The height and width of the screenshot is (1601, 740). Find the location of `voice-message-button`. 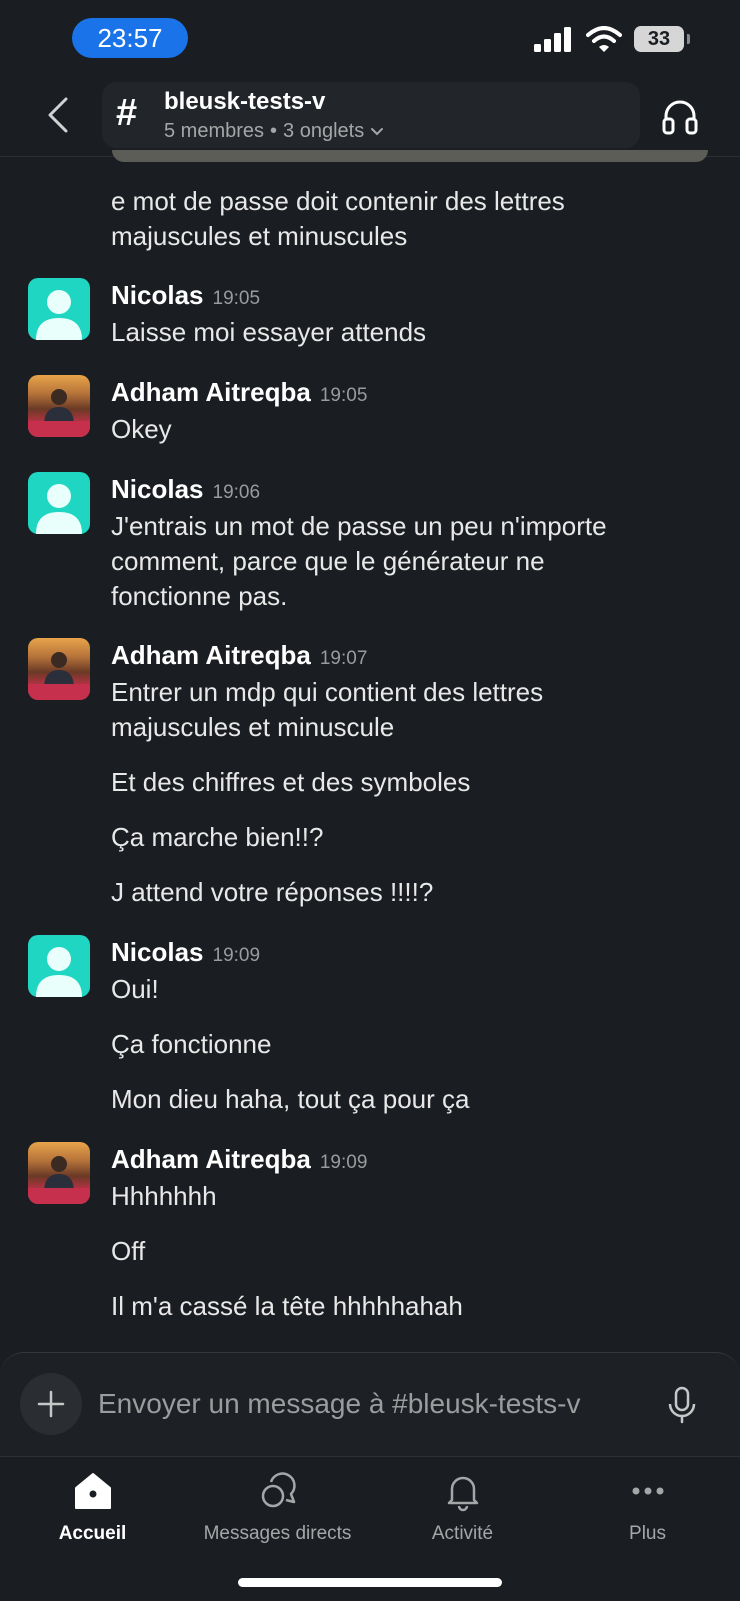

voice-message-button is located at coordinates (682, 1405).